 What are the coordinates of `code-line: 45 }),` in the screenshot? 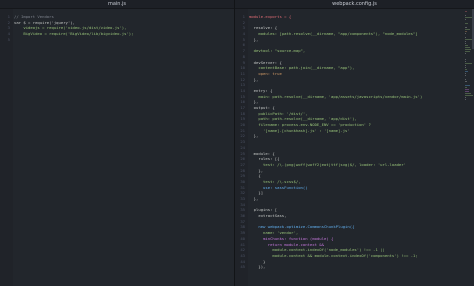 It's located at (354, 267).